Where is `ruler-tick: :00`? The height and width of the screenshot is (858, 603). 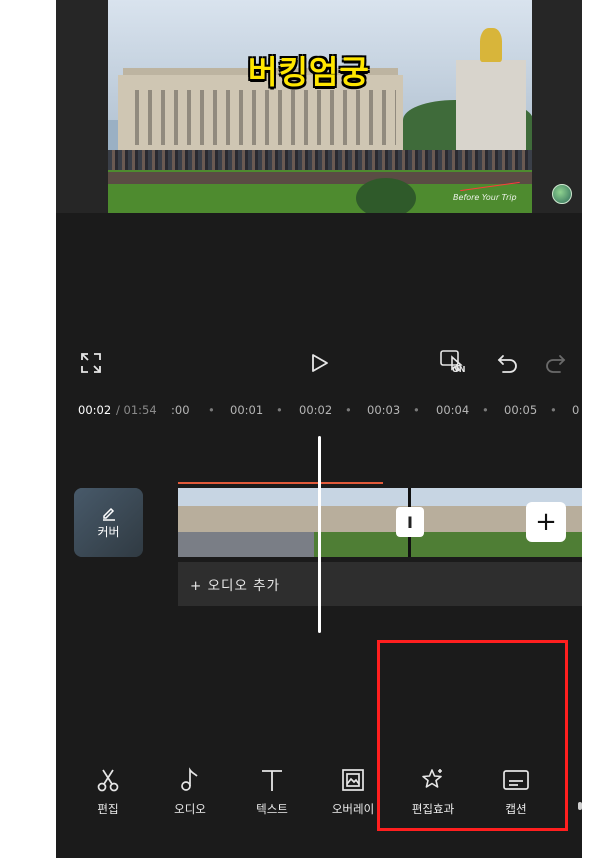 ruler-tick: :00 is located at coordinates (180, 410).